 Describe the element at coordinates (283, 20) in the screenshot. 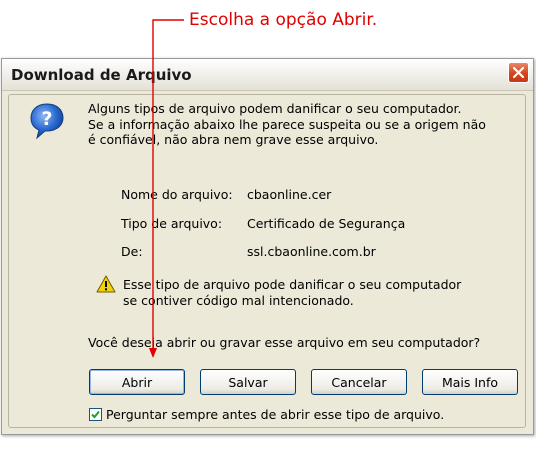

I see `annotation-text: Escolha a opção Abrir.` at that location.